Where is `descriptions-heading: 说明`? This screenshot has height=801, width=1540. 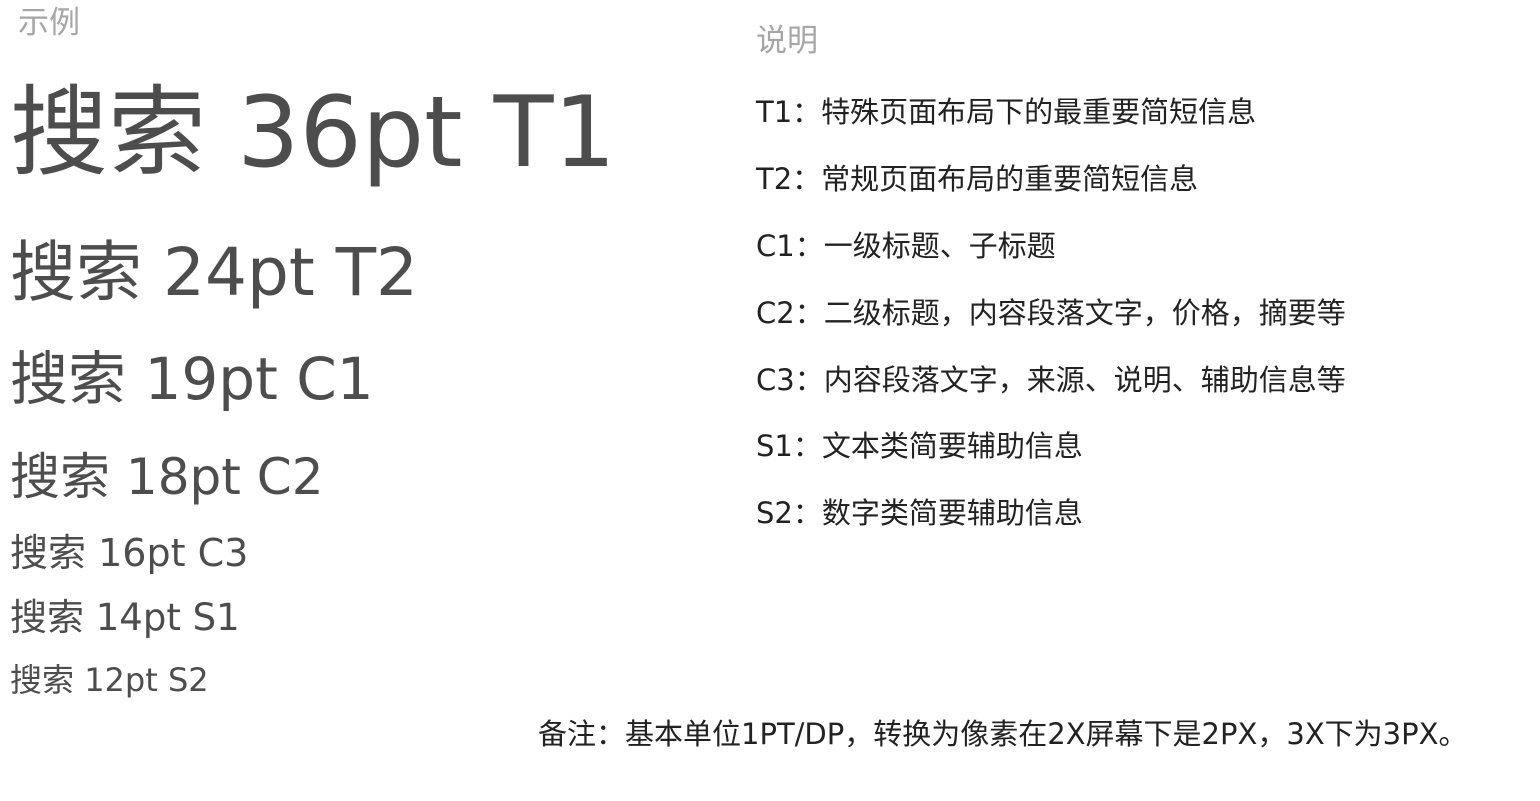
descriptions-heading: 说明 is located at coordinates (787, 41).